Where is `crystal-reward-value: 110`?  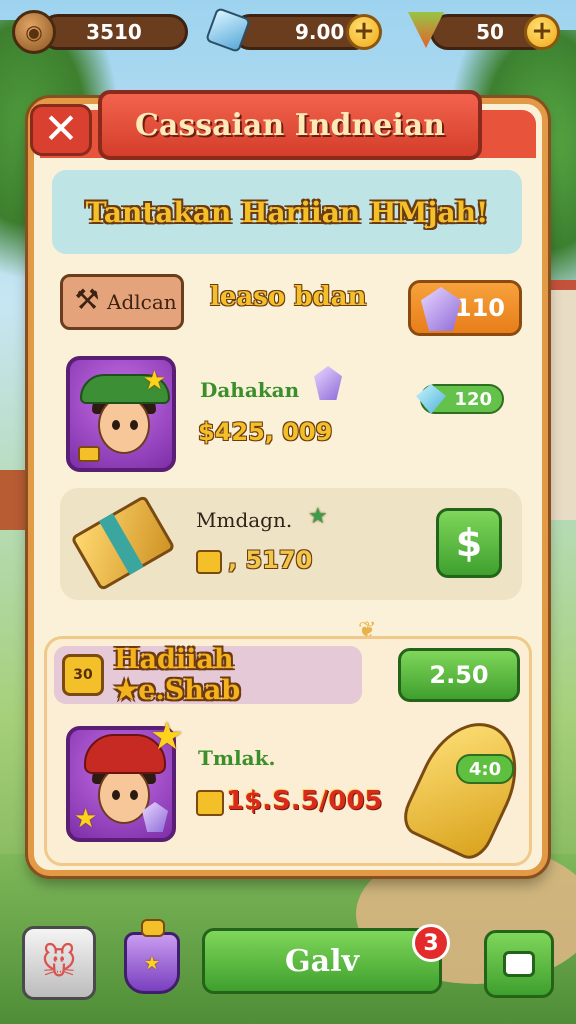 crystal-reward-value: 110 is located at coordinates (479, 308).